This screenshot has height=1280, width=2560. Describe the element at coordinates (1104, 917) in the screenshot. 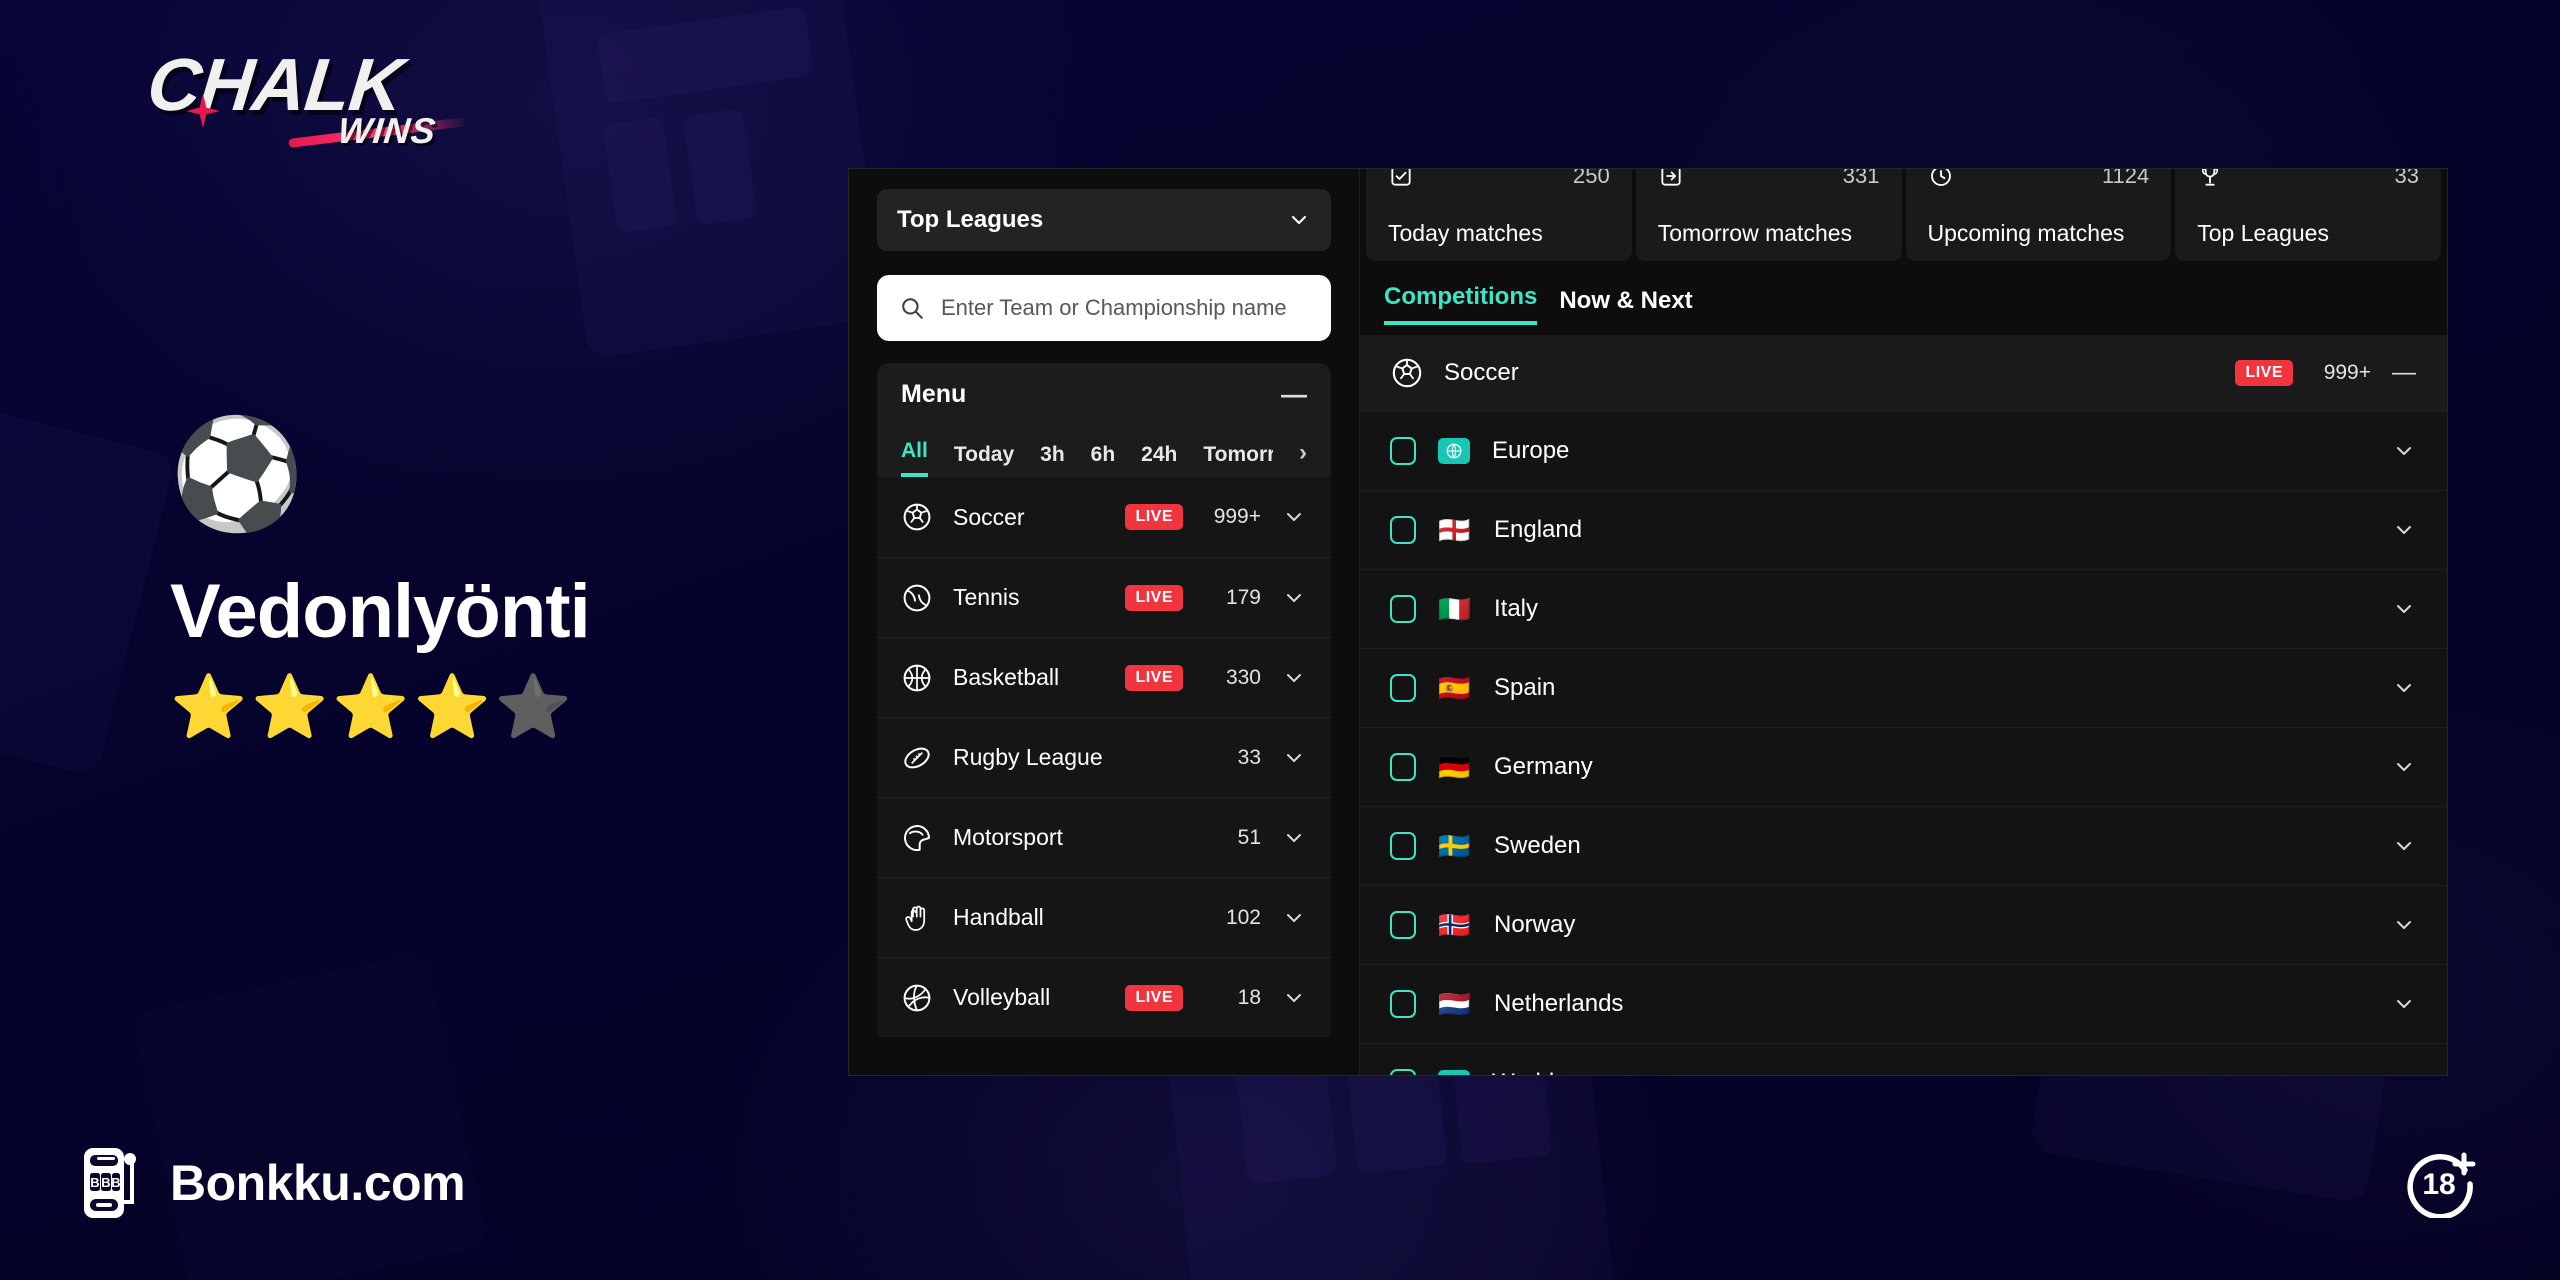

I see `sport-row: Handball 102` at that location.